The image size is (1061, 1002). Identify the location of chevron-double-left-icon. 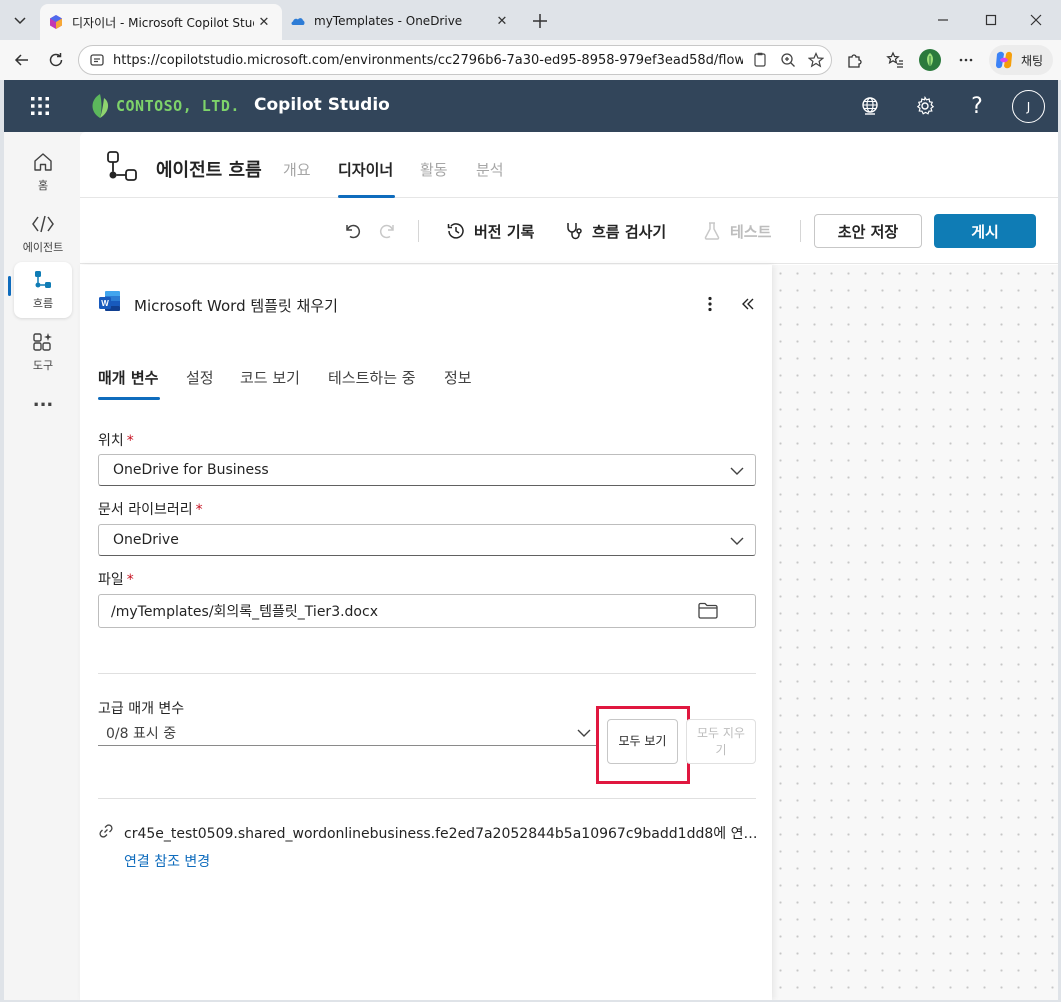
(748, 304).